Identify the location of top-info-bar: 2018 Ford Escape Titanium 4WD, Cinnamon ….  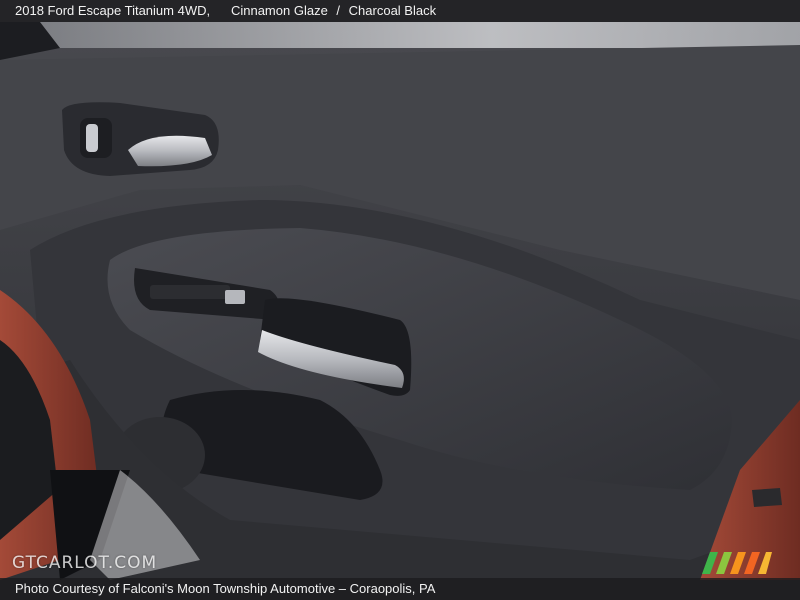
(400, 11).